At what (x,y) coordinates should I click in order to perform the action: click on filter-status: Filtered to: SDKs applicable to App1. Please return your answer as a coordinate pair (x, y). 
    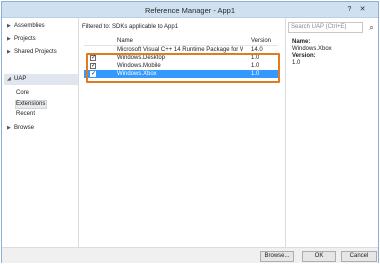
    Looking at the image, I should click on (130, 27).